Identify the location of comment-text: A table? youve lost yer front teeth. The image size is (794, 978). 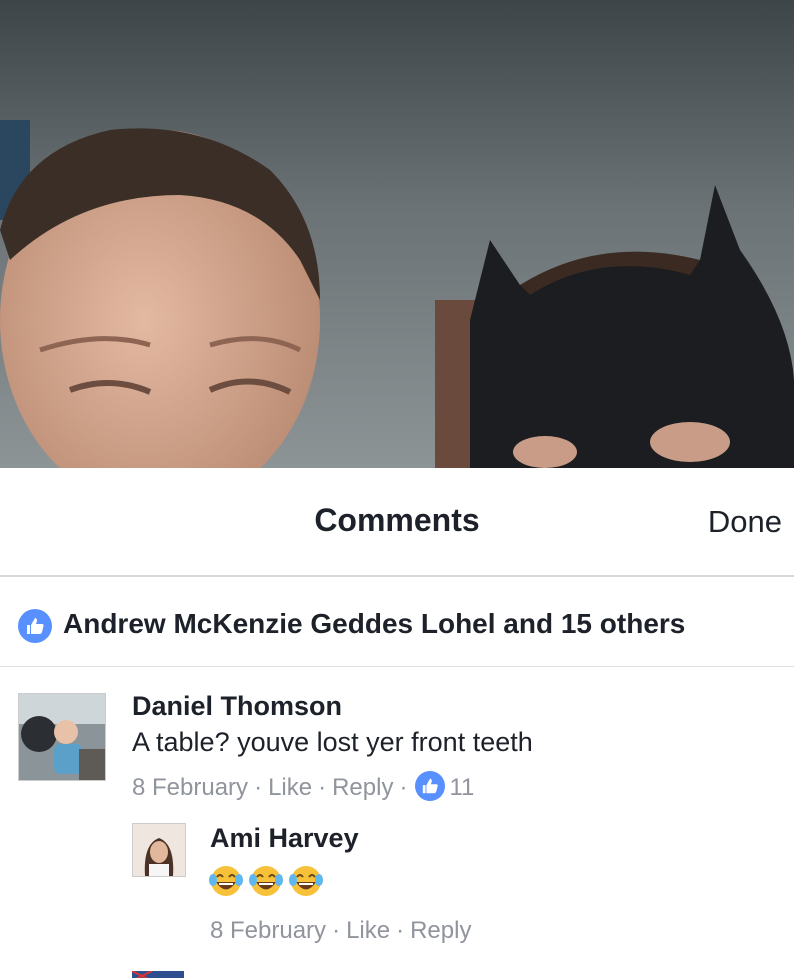
(332, 742).